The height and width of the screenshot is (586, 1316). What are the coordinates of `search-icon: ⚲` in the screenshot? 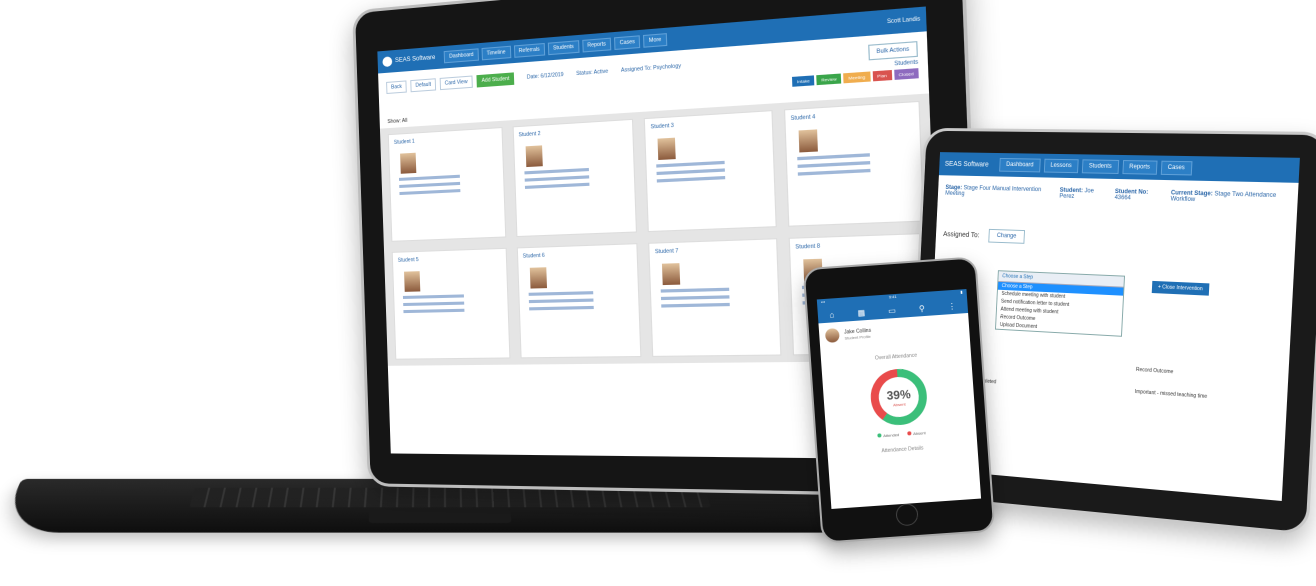 It's located at (922, 307).